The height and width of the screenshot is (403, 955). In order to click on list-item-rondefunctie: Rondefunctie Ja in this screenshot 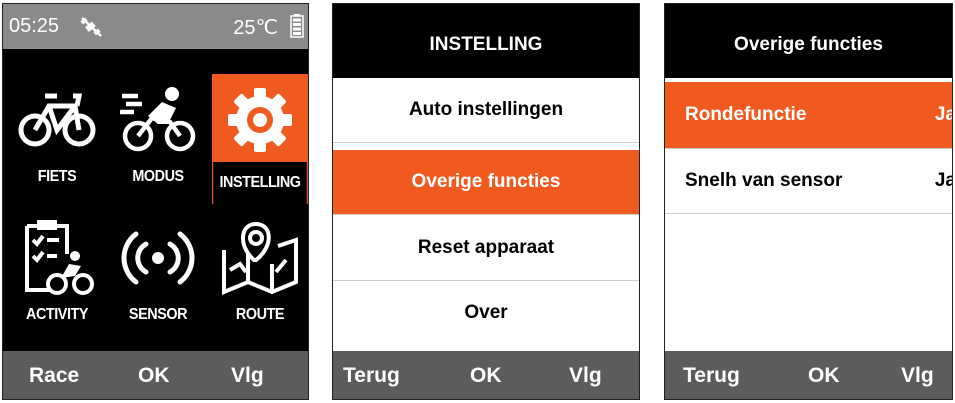, I will do `click(808, 115)`.